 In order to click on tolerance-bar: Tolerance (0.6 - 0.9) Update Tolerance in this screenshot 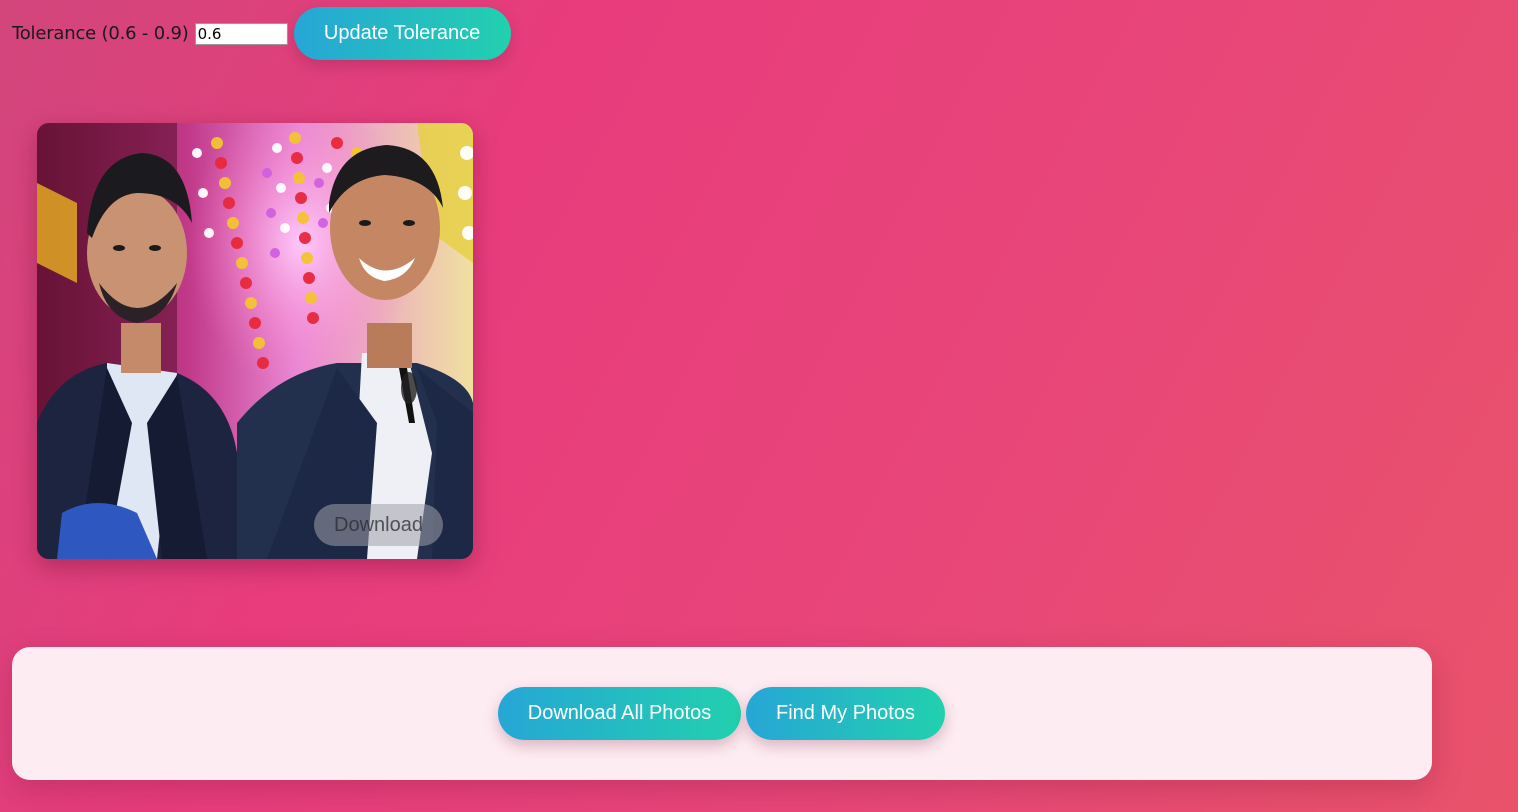, I will do `click(261, 33)`.